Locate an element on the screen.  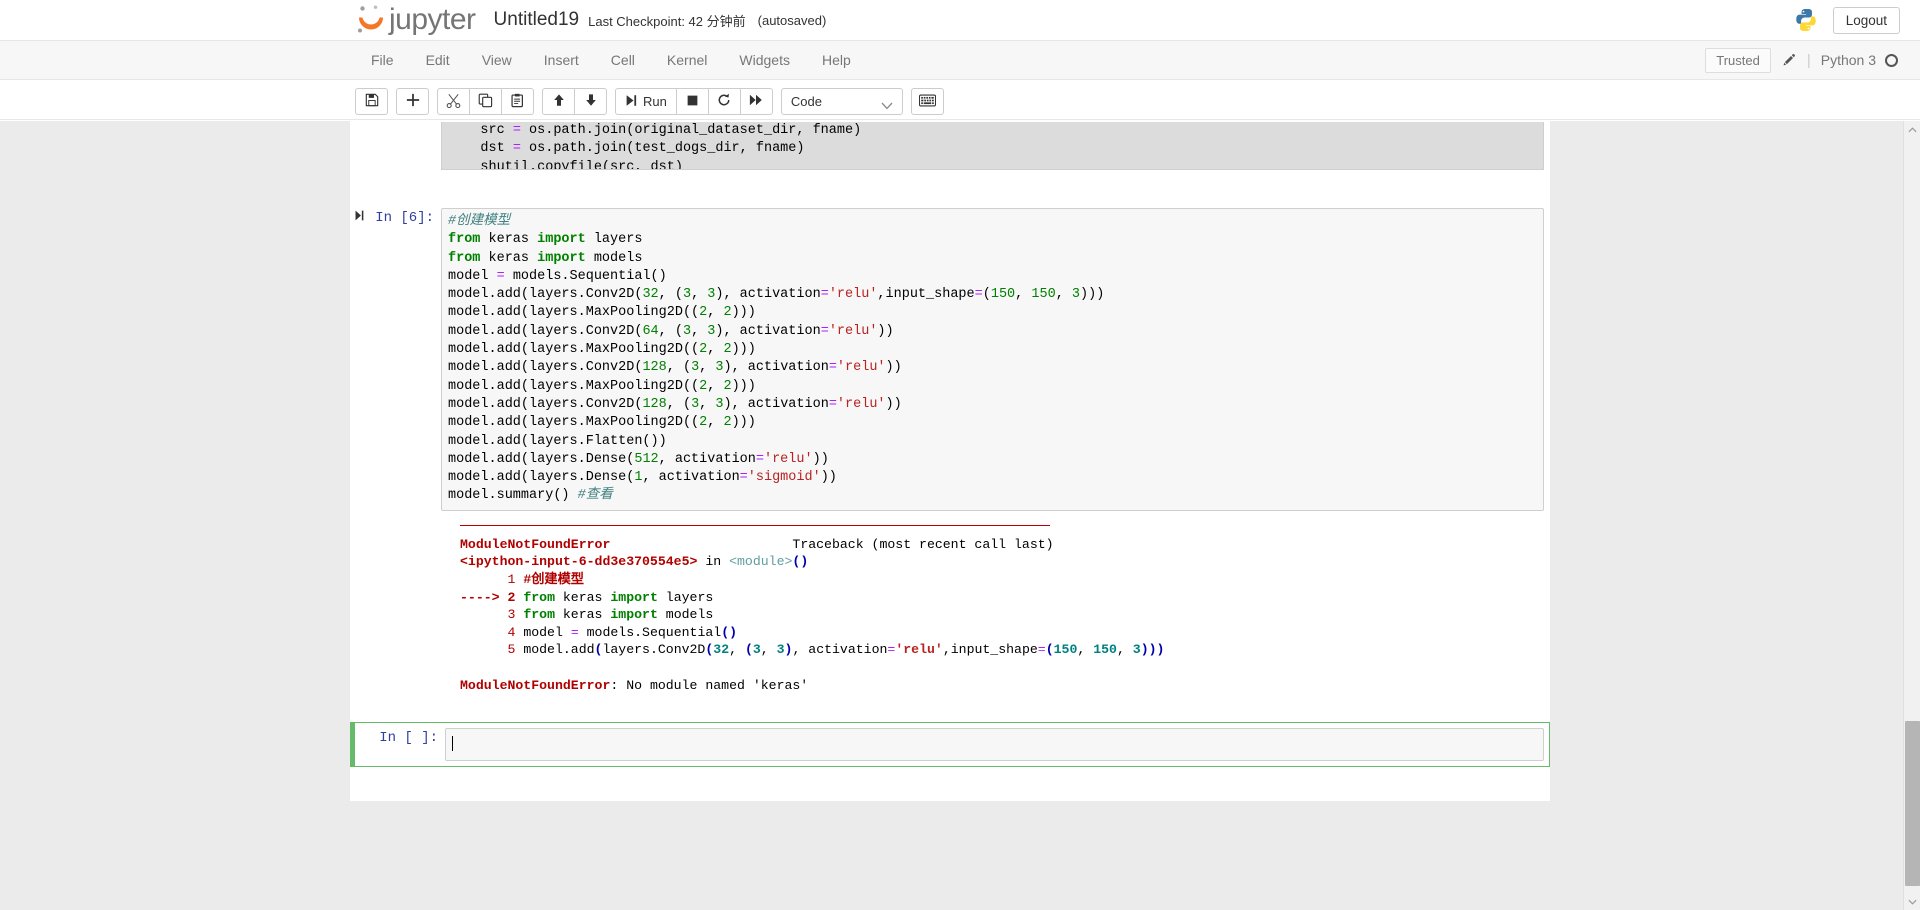
plus-icon is located at coordinates (413, 101).